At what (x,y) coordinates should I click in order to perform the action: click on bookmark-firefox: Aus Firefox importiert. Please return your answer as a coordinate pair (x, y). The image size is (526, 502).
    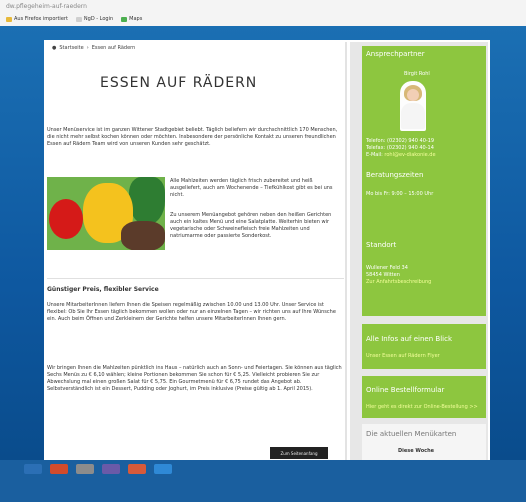
    Looking at the image, I should click on (37, 19).